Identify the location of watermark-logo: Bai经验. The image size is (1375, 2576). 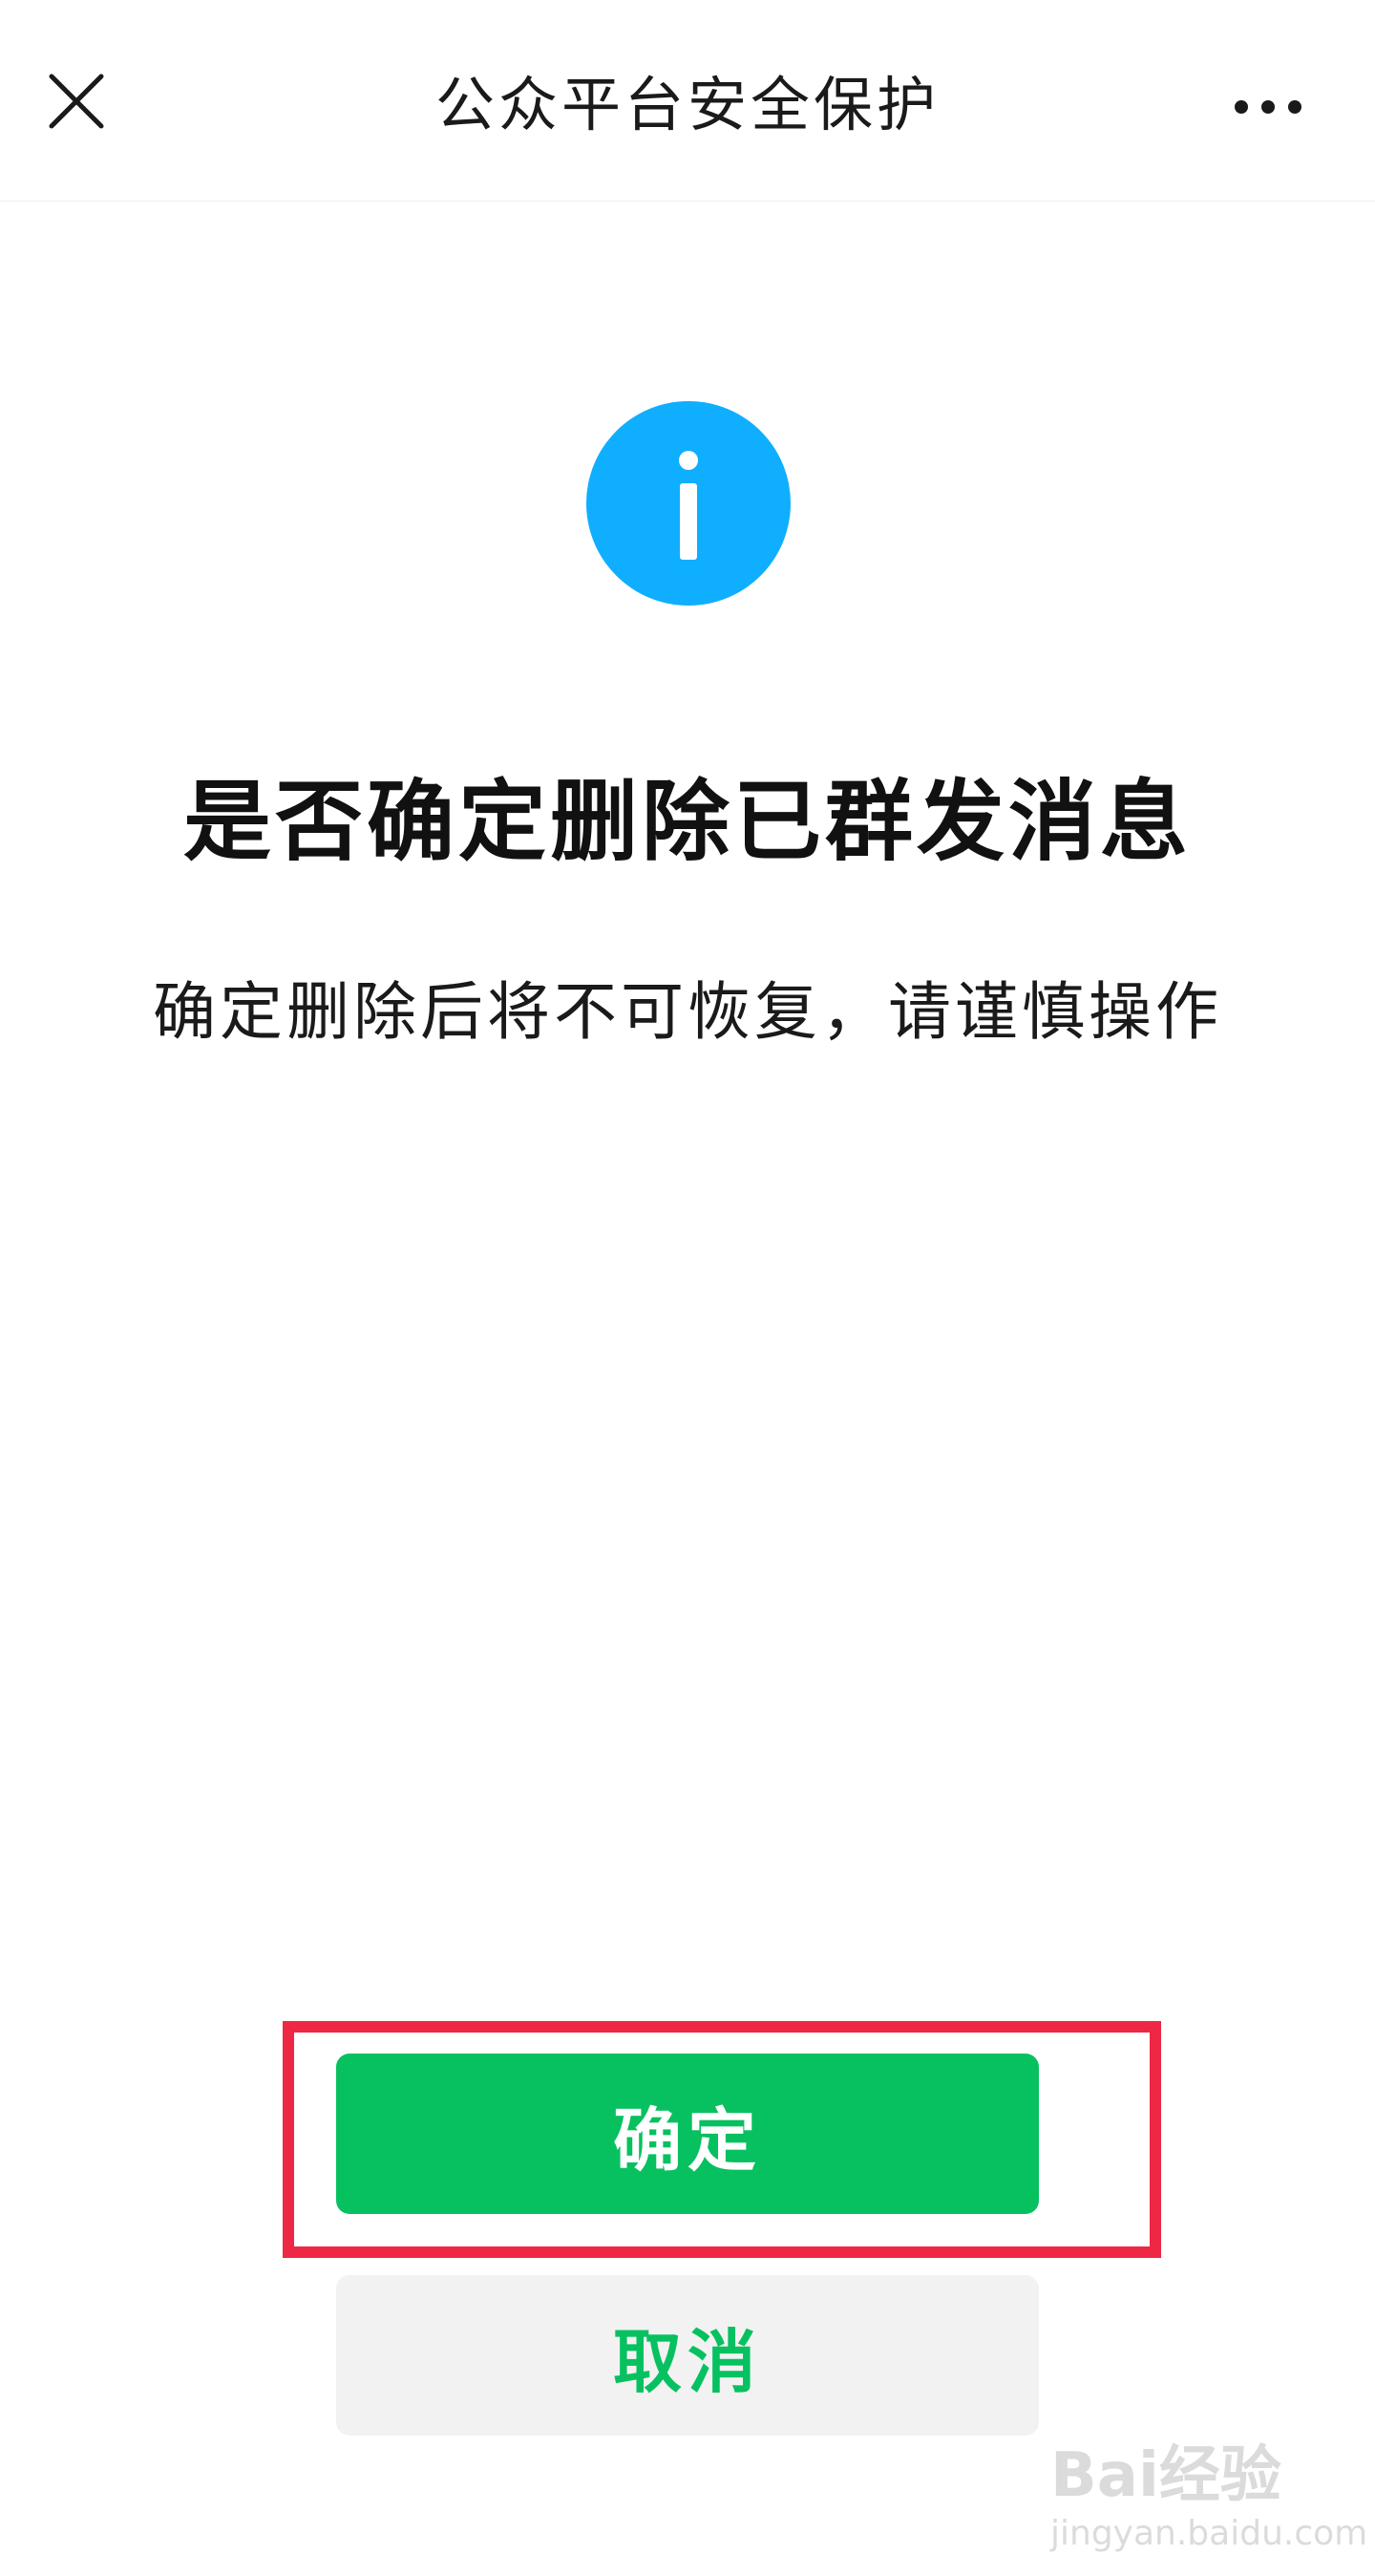
(1166, 2475).